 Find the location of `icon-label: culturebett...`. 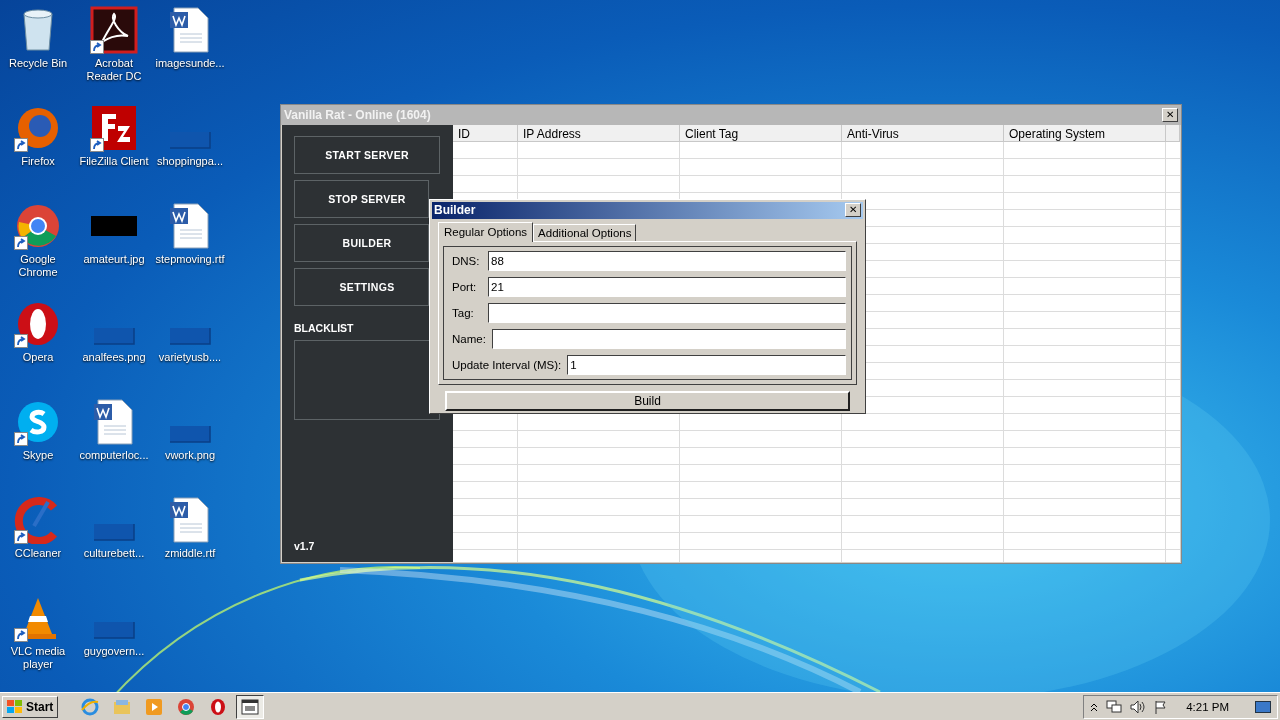

icon-label: culturebett... is located at coordinates (114, 553).